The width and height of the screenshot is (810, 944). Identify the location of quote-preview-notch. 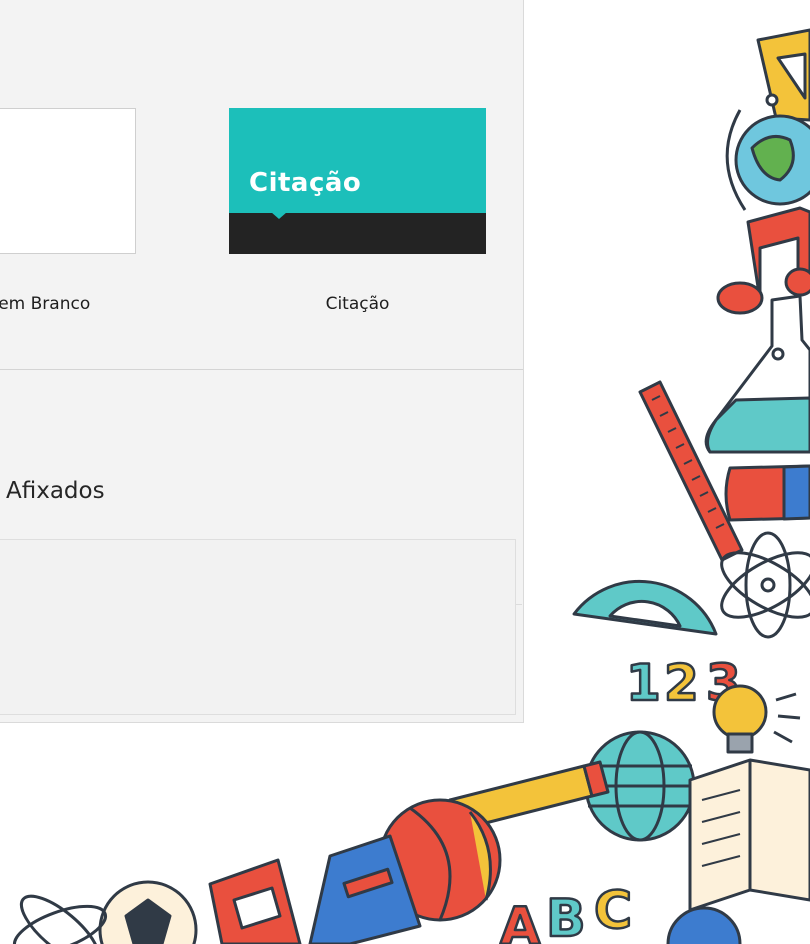
(279, 215).